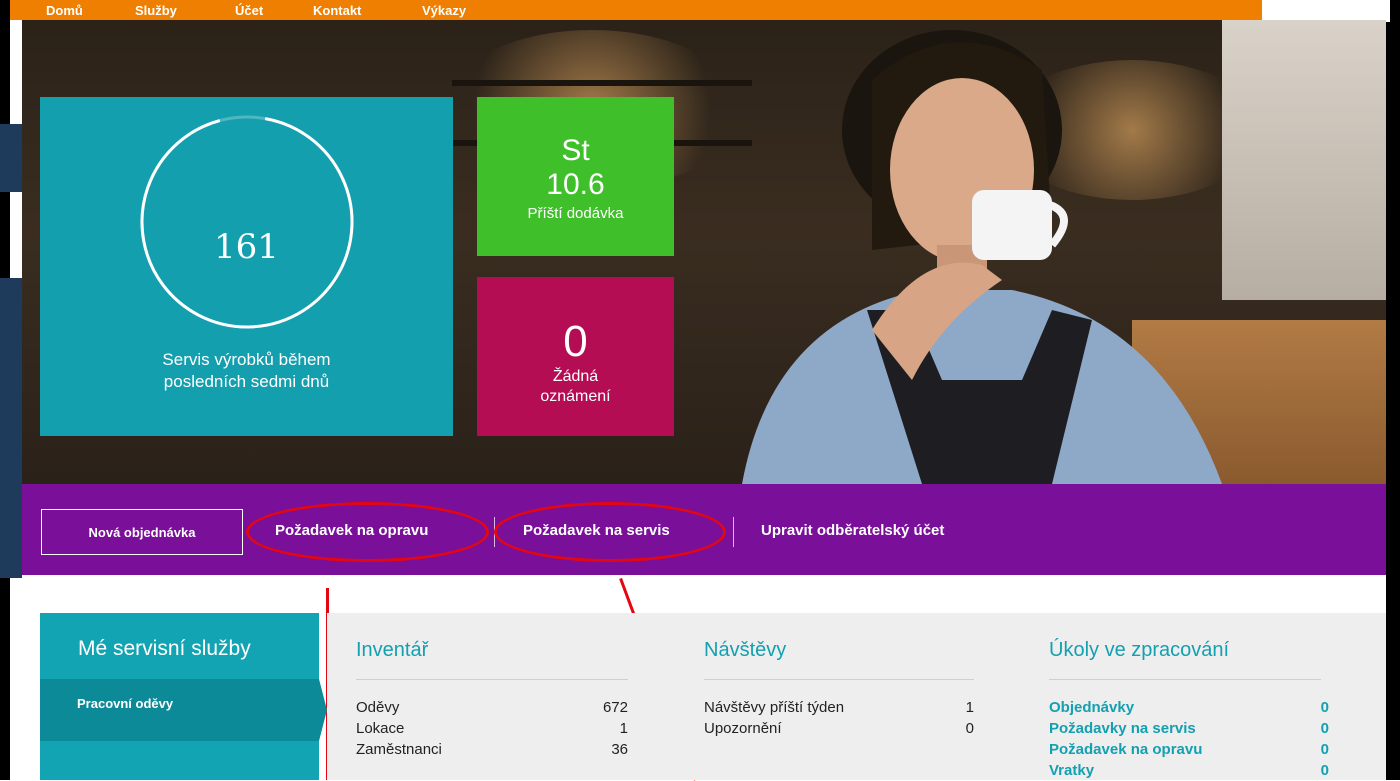 The width and height of the screenshot is (1400, 781). I want to click on action-divider, so click(733, 532).